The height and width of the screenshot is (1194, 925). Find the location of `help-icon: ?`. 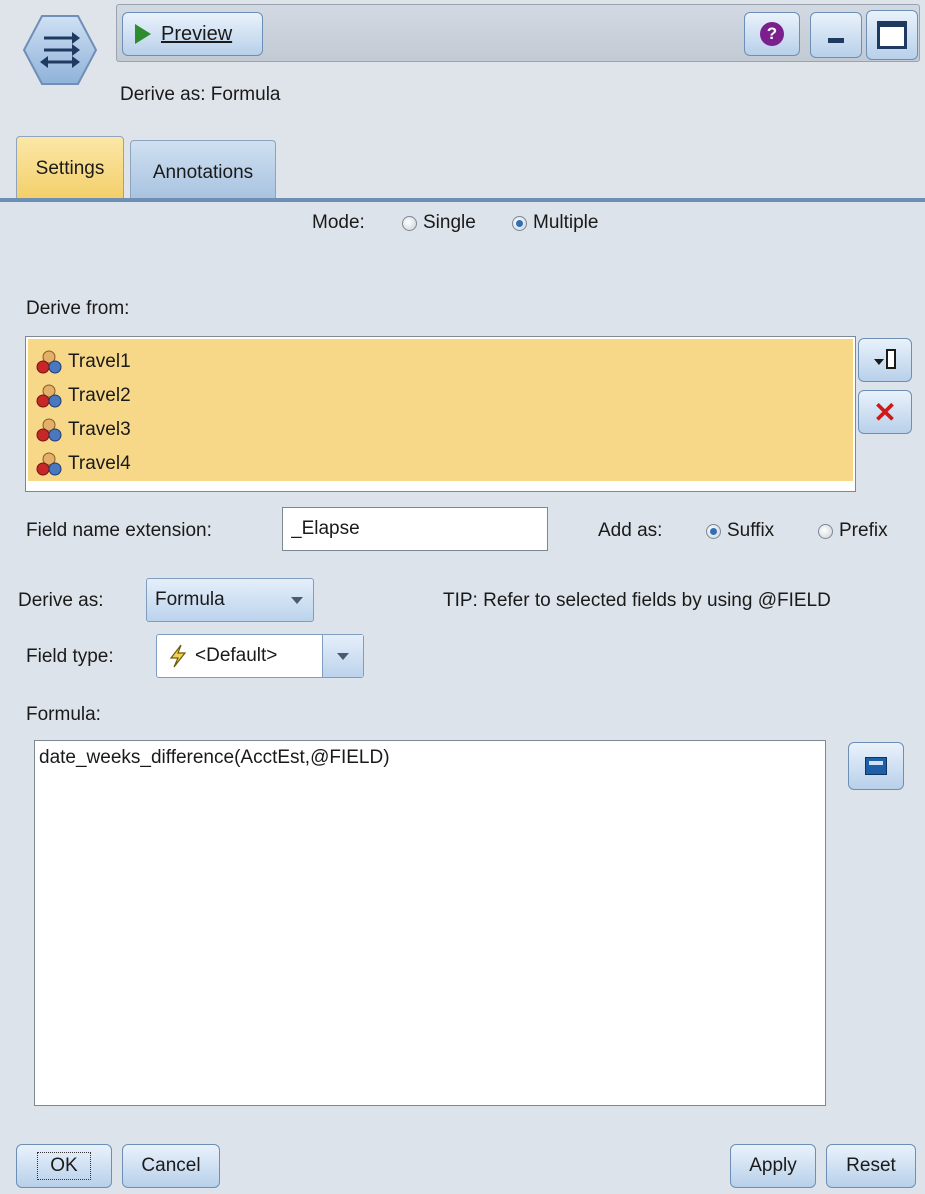

help-icon: ? is located at coordinates (772, 34).